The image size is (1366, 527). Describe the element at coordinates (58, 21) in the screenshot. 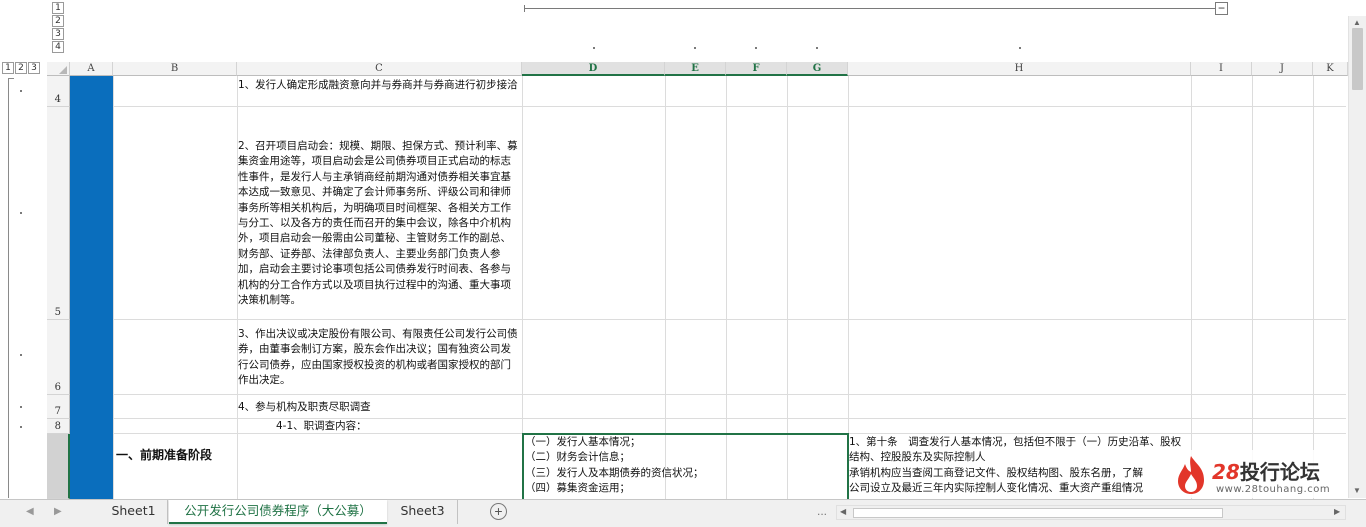

I see `outline-level-2-button: 2` at that location.